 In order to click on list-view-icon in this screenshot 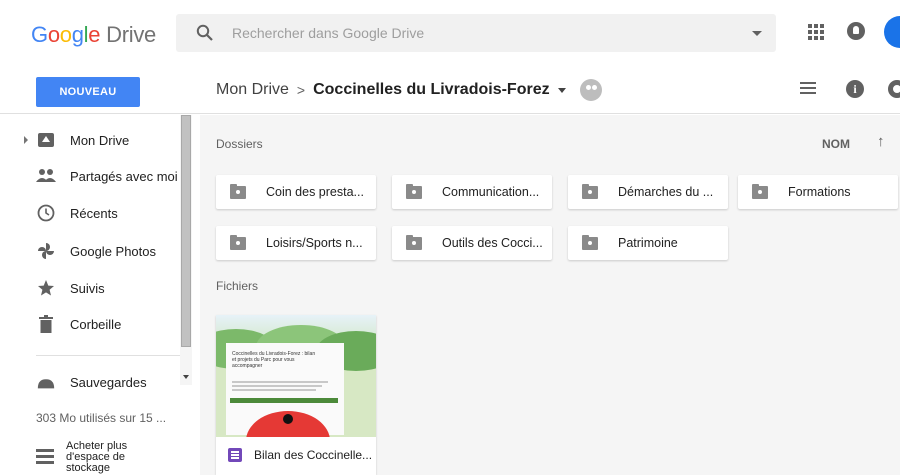, I will do `click(808, 89)`.